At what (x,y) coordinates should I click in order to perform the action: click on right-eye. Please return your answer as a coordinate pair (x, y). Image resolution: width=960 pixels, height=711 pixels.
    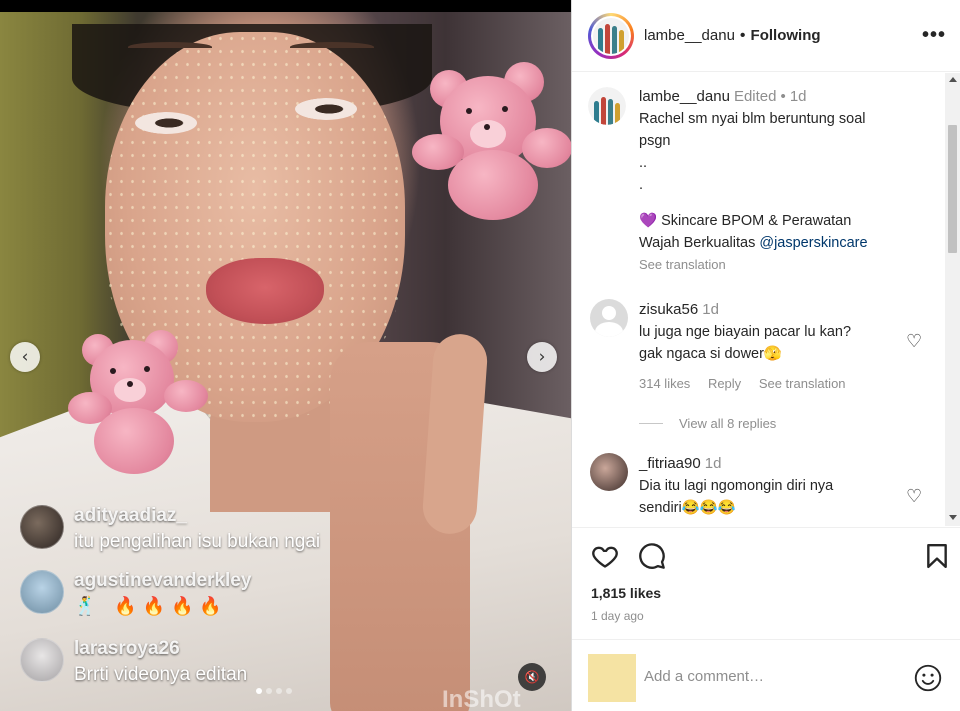
    Looking at the image, I should click on (326, 109).